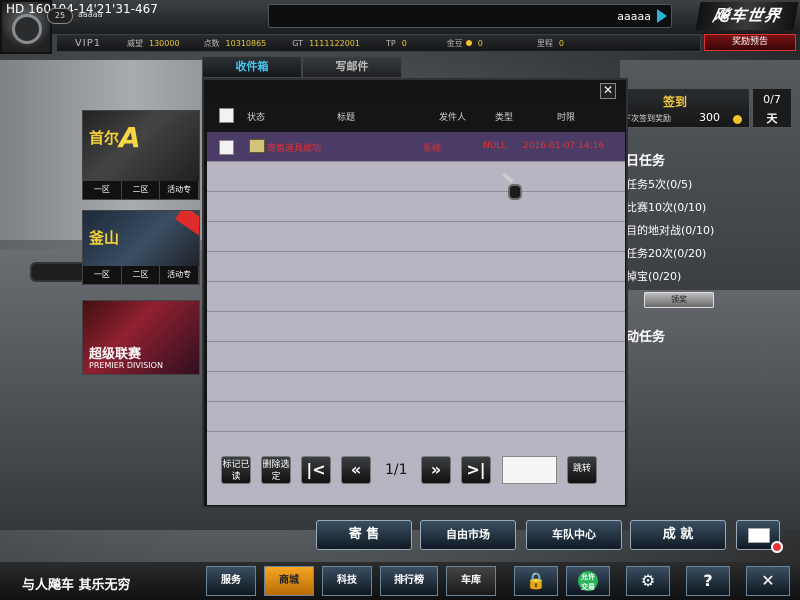 The image size is (800, 600). Describe the element at coordinates (468, 43) in the screenshot. I see `coin-icon` at that location.